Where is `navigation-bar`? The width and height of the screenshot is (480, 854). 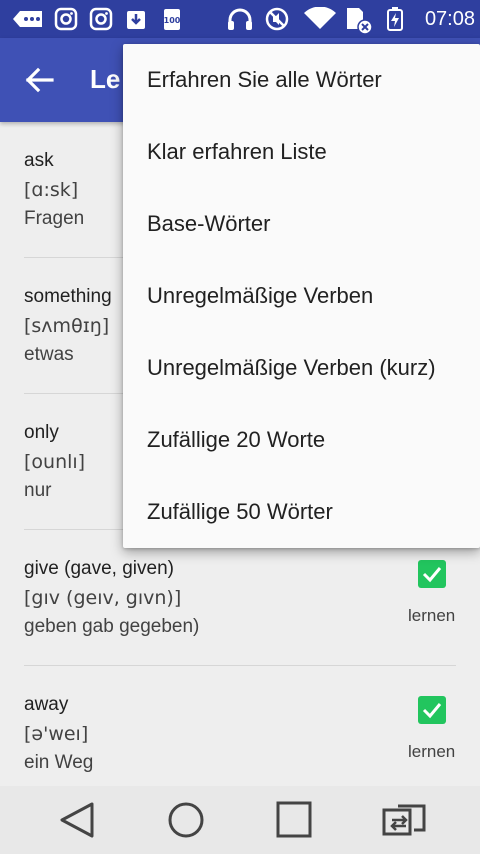 navigation-bar is located at coordinates (240, 820).